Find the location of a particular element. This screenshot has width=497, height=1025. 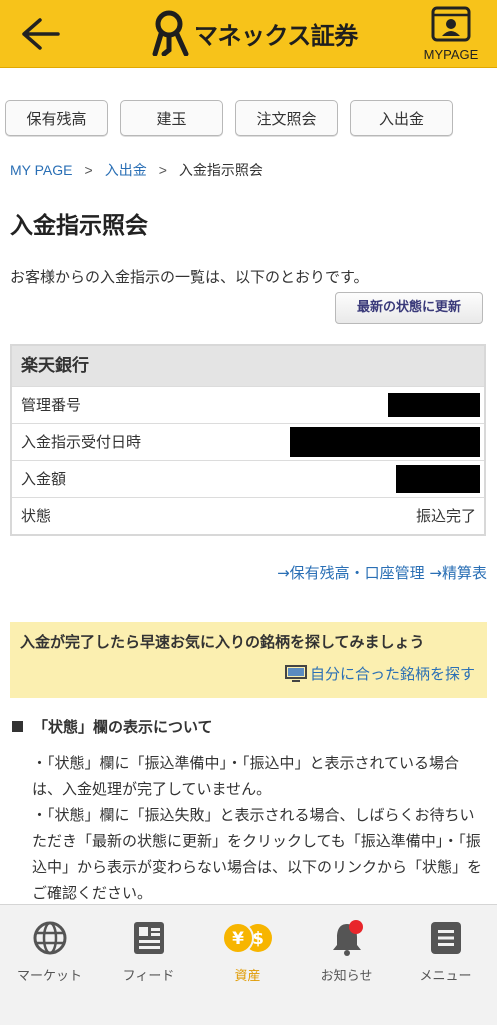

mypage-label: MYPAGE is located at coordinates (451, 54).